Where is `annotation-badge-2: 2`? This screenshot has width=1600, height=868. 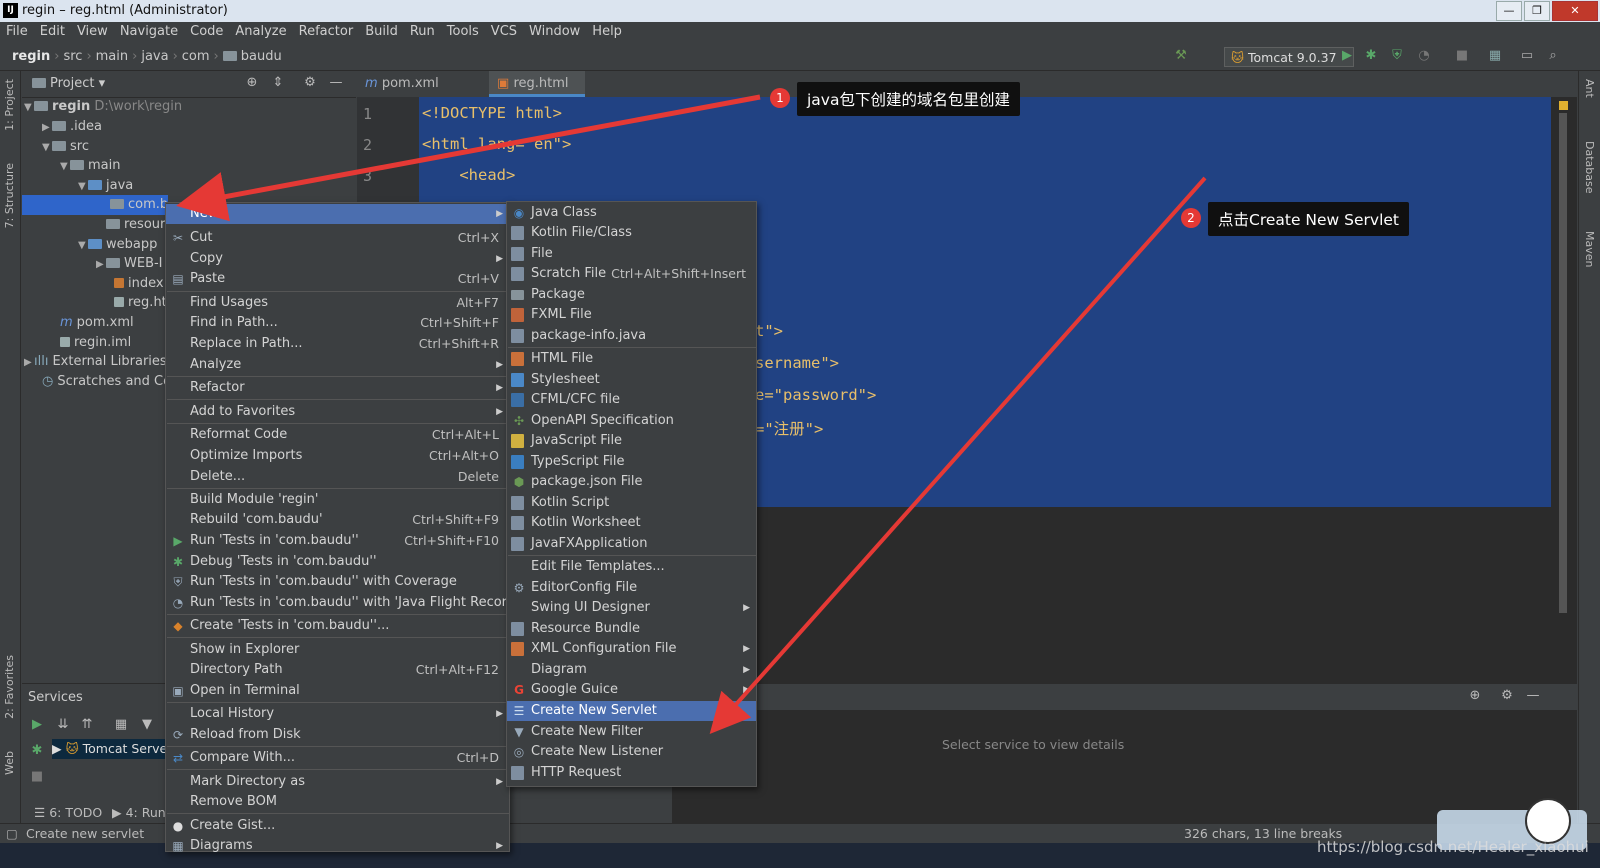
annotation-badge-2: 2 is located at coordinates (1191, 218).